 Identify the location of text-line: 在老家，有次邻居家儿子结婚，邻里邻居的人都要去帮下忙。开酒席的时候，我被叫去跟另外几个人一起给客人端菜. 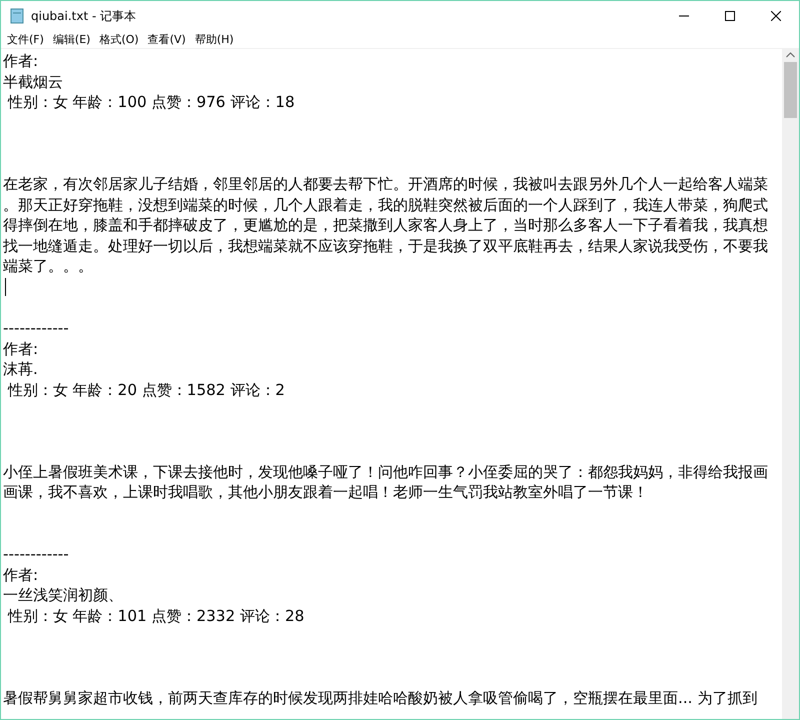
(386, 184).